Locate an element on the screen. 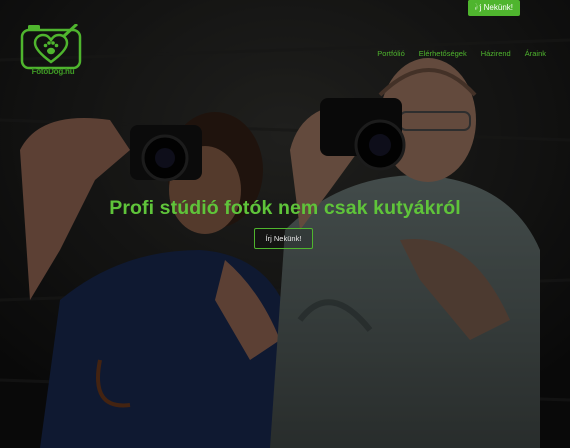 Image resolution: width=570 pixels, height=448 pixels. main-navigation: Portfólió Elérhetőségek Házirend Áraink is located at coordinates (461, 53).